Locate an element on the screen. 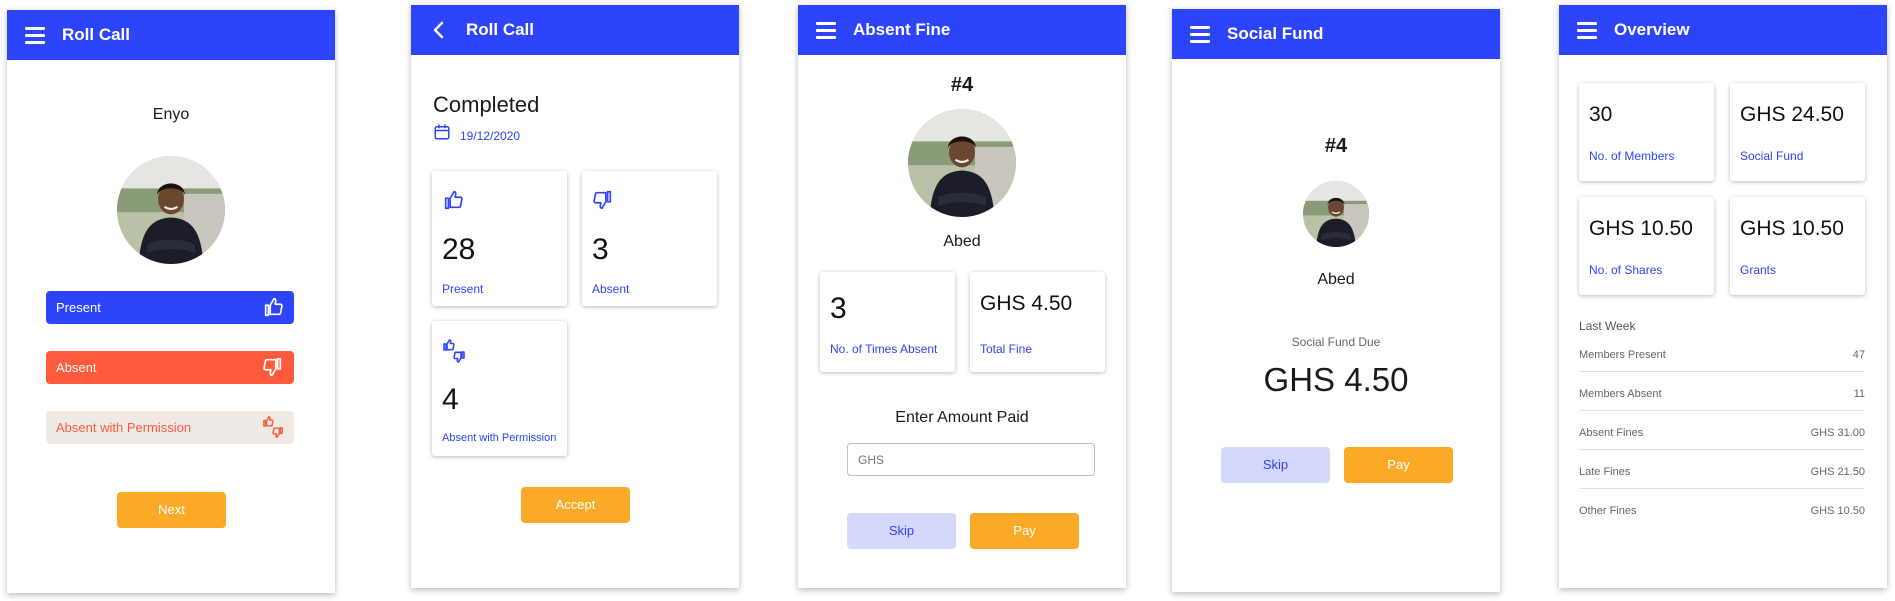 The width and height of the screenshot is (1895, 601). absent-card: 3 Absent is located at coordinates (649, 238).